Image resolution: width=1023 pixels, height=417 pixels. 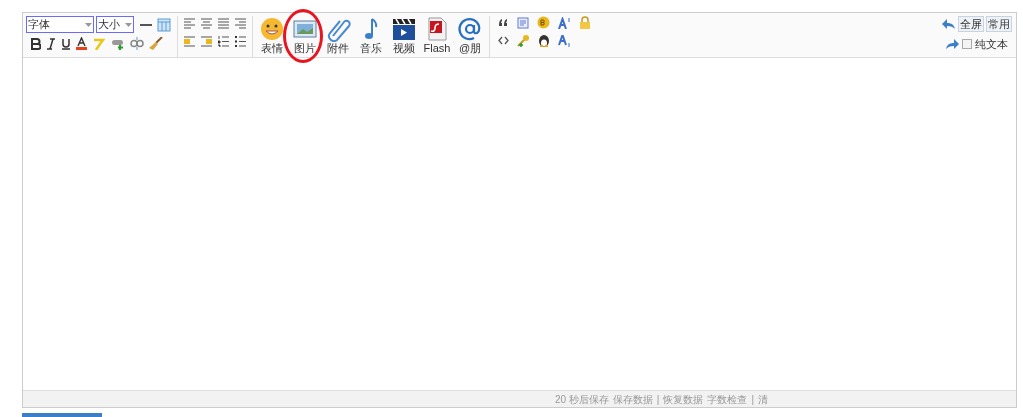 What do you see at coordinates (948, 24) in the screenshot?
I see `undo-icon` at bounding box center [948, 24].